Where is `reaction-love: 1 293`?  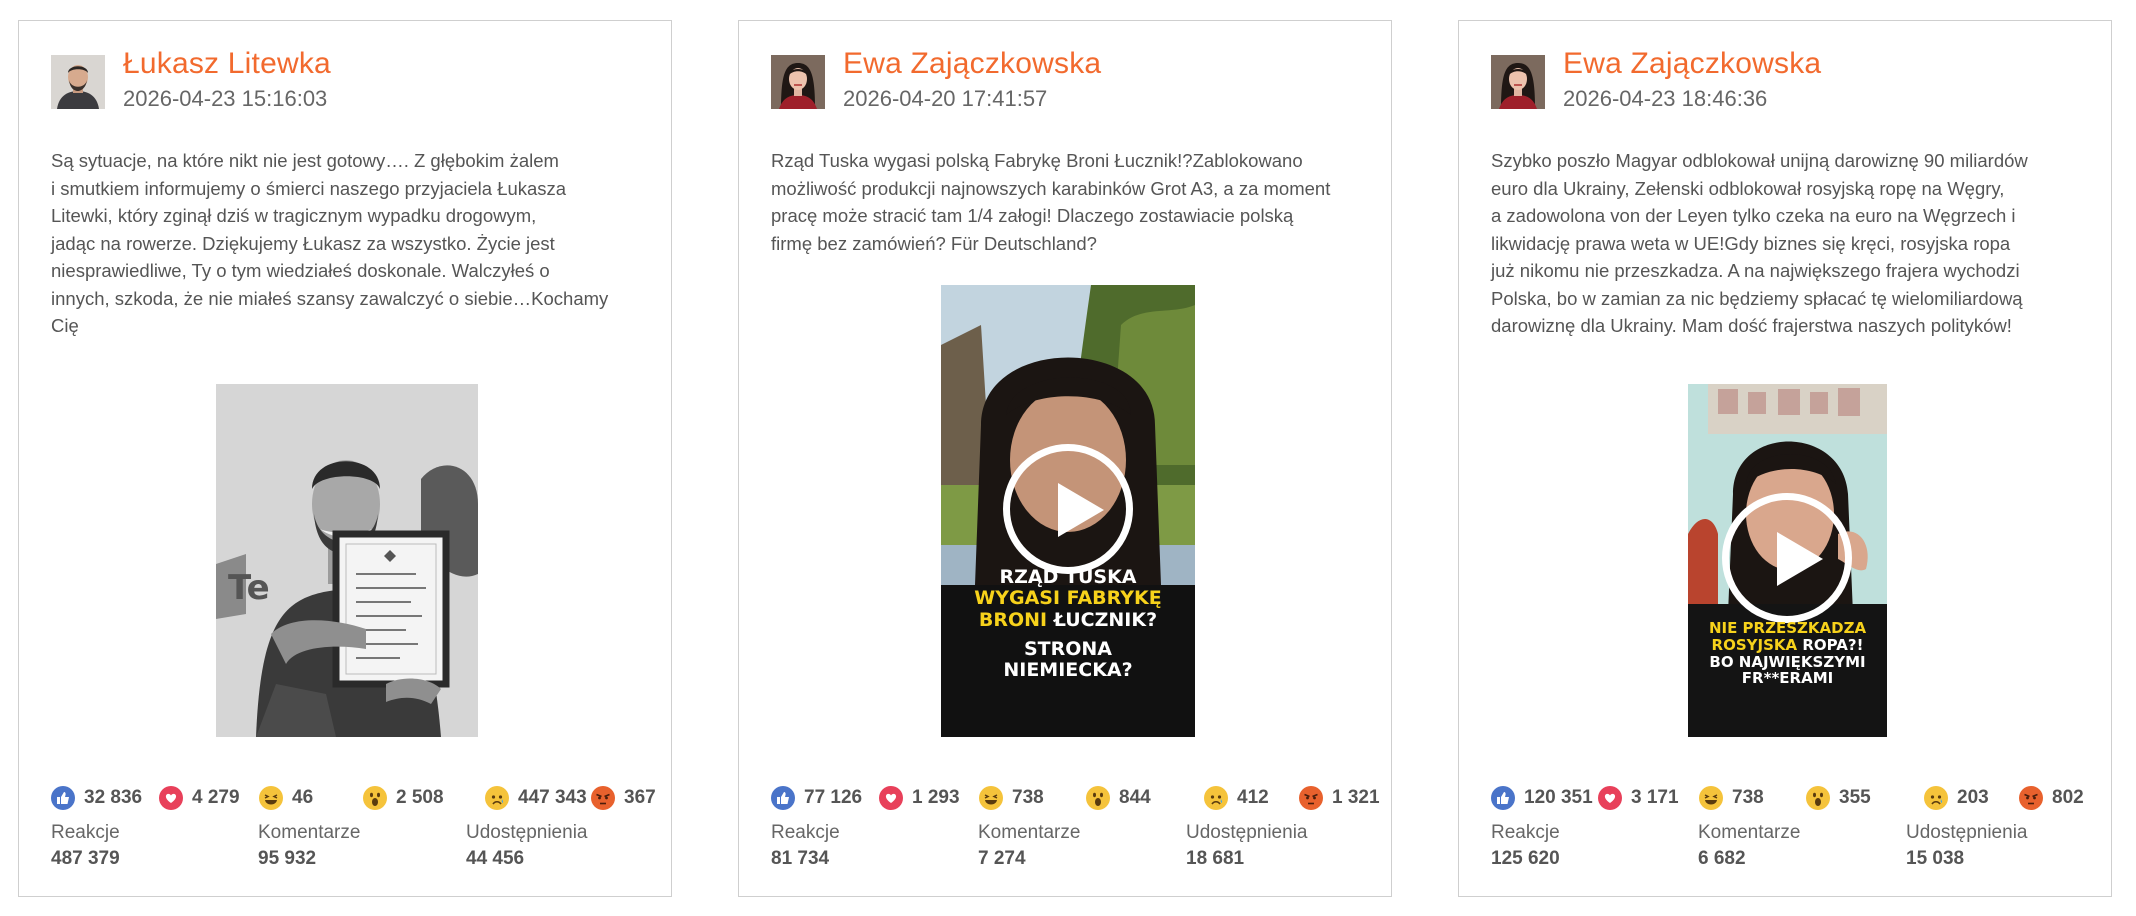
reaction-love: 1 293 is located at coordinates (919, 798).